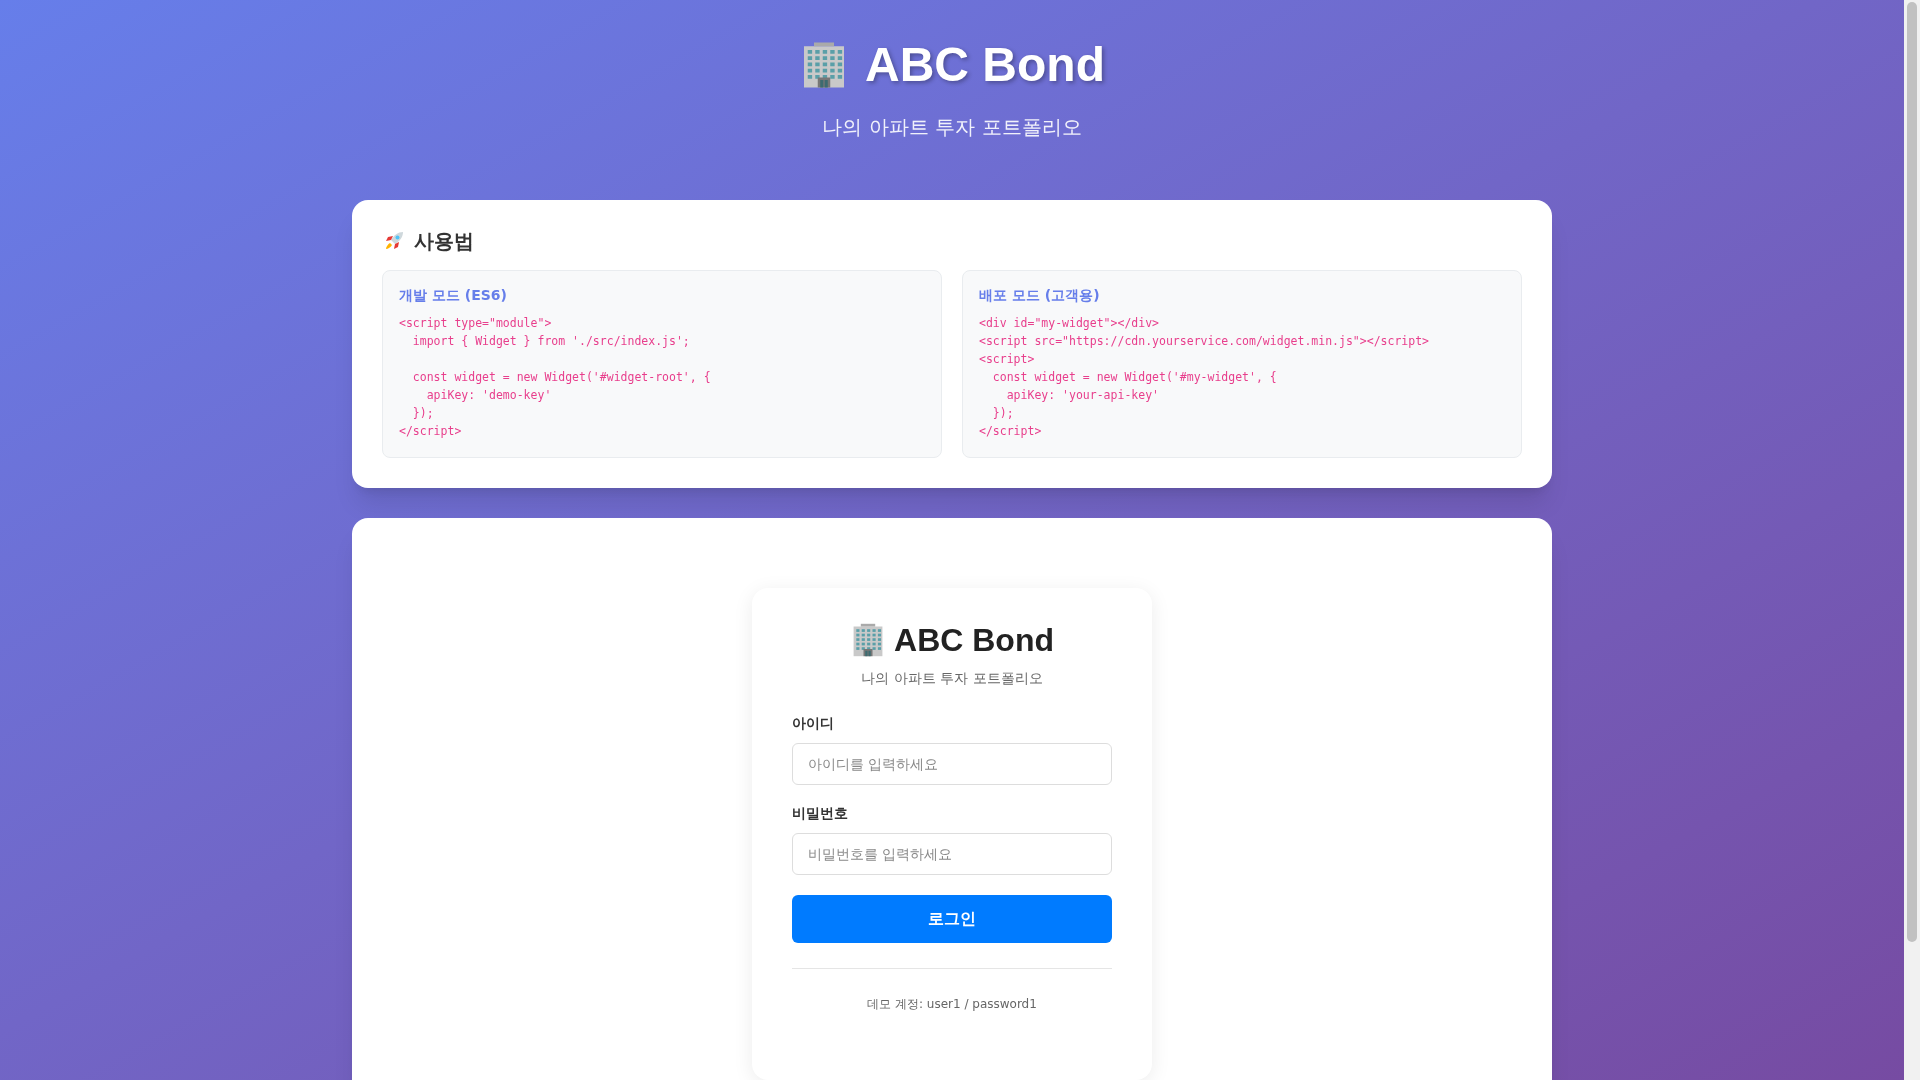 Image resolution: width=1920 pixels, height=1080 pixels. What do you see at coordinates (1205, 377) in the screenshot?
I see `code-snippet: <div id="my-widget"></div> <script src="https://cdn.yourservice.com/widget.min.js"></script> <script> const widget = new Widget('#my-widget', { apiKey: 'your-api-key' }); </script>` at bounding box center [1205, 377].